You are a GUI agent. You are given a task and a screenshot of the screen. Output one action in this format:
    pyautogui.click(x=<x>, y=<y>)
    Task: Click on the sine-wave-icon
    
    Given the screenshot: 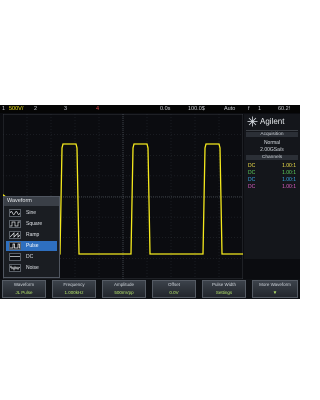 What is the action you would take?
    pyautogui.click(x=15, y=213)
    